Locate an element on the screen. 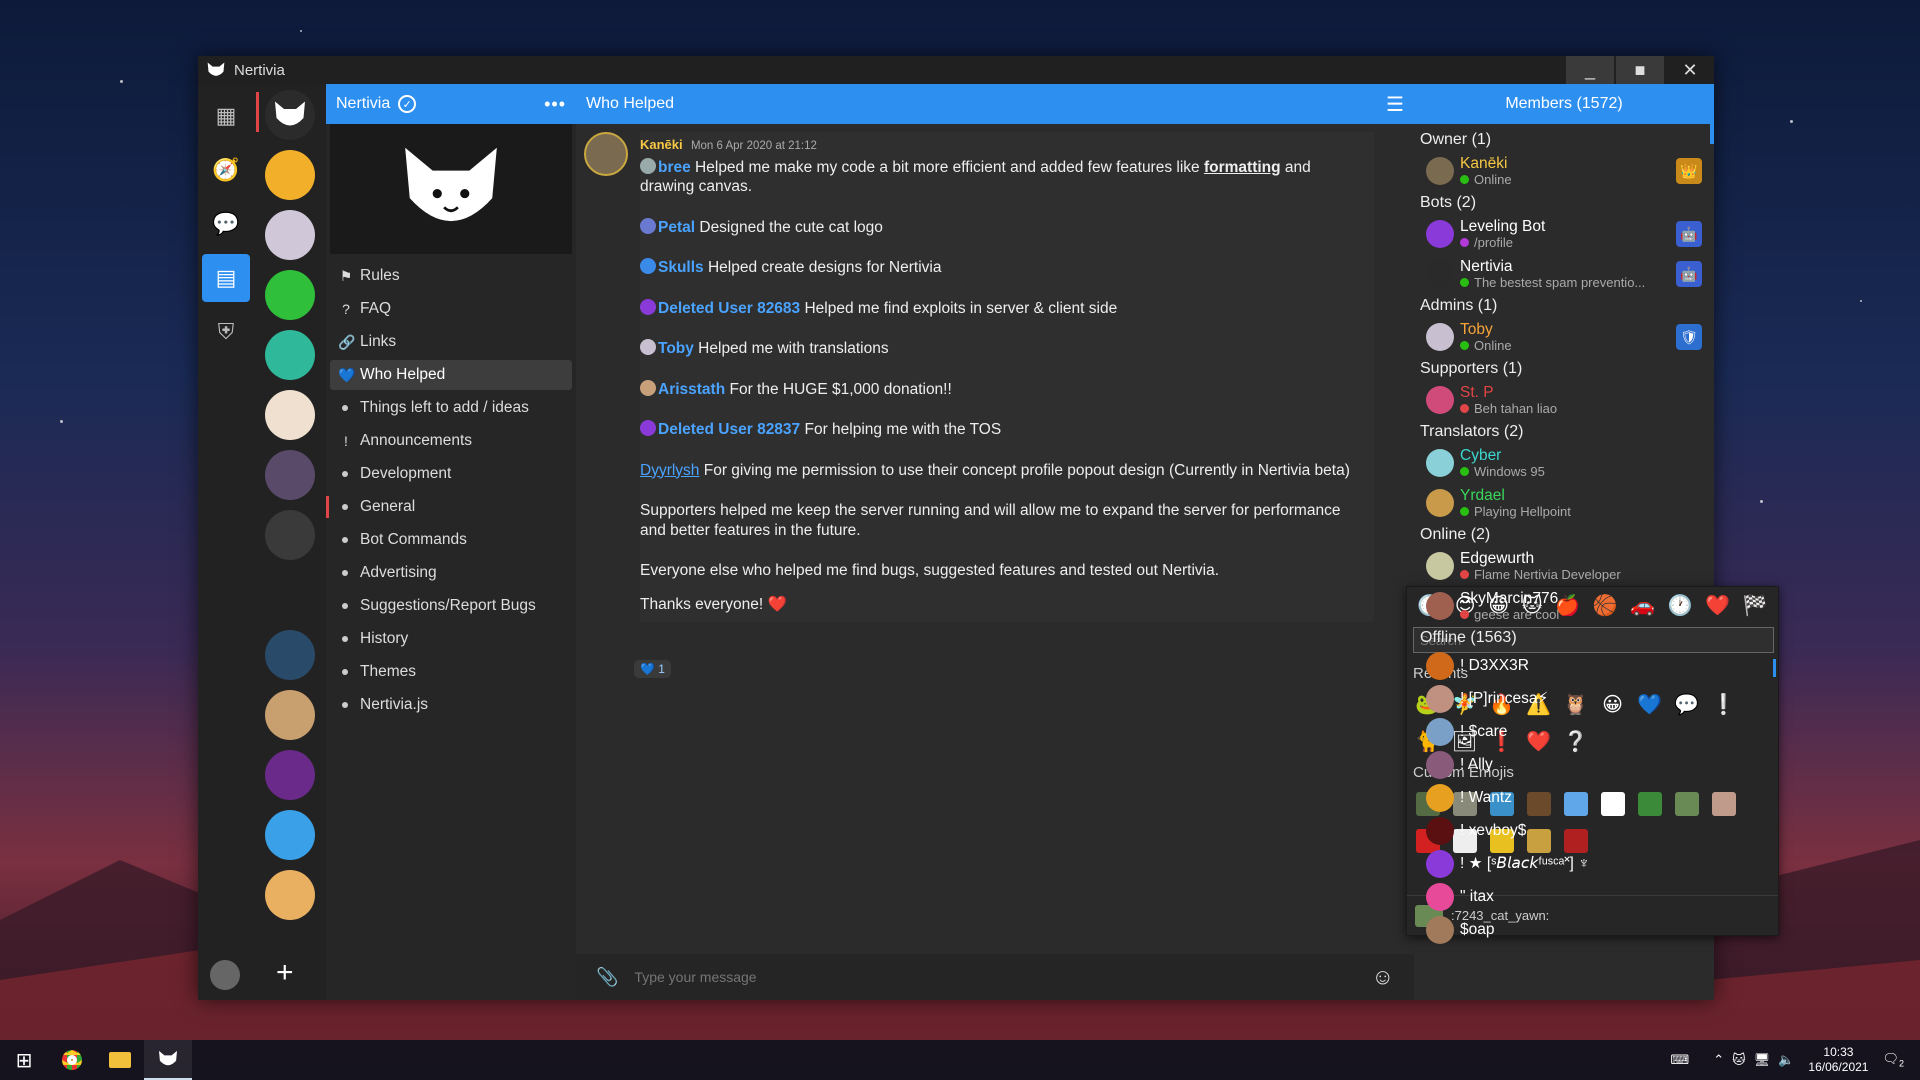 The width and height of the screenshot is (1920, 1080). member-item: Edgewurth Flame Nertivia Developer is located at coordinates (1564, 566).